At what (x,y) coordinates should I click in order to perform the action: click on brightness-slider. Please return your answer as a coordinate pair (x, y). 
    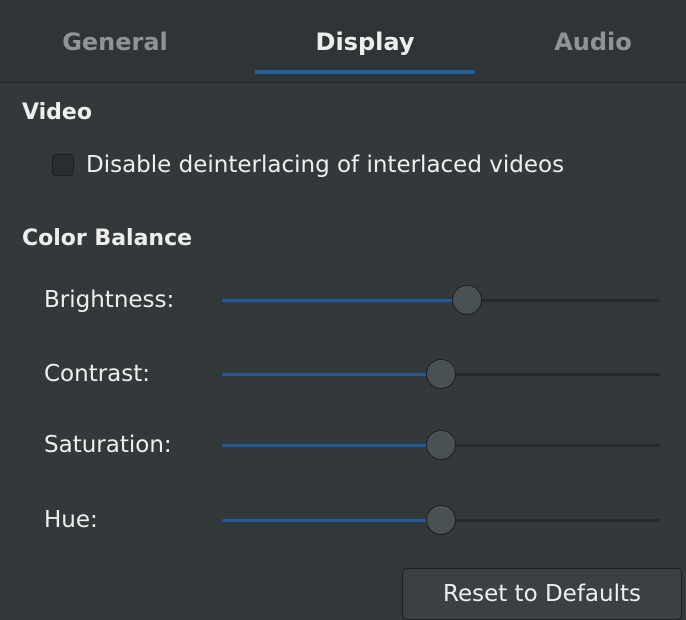
    Looking at the image, I should click on (441, 300).